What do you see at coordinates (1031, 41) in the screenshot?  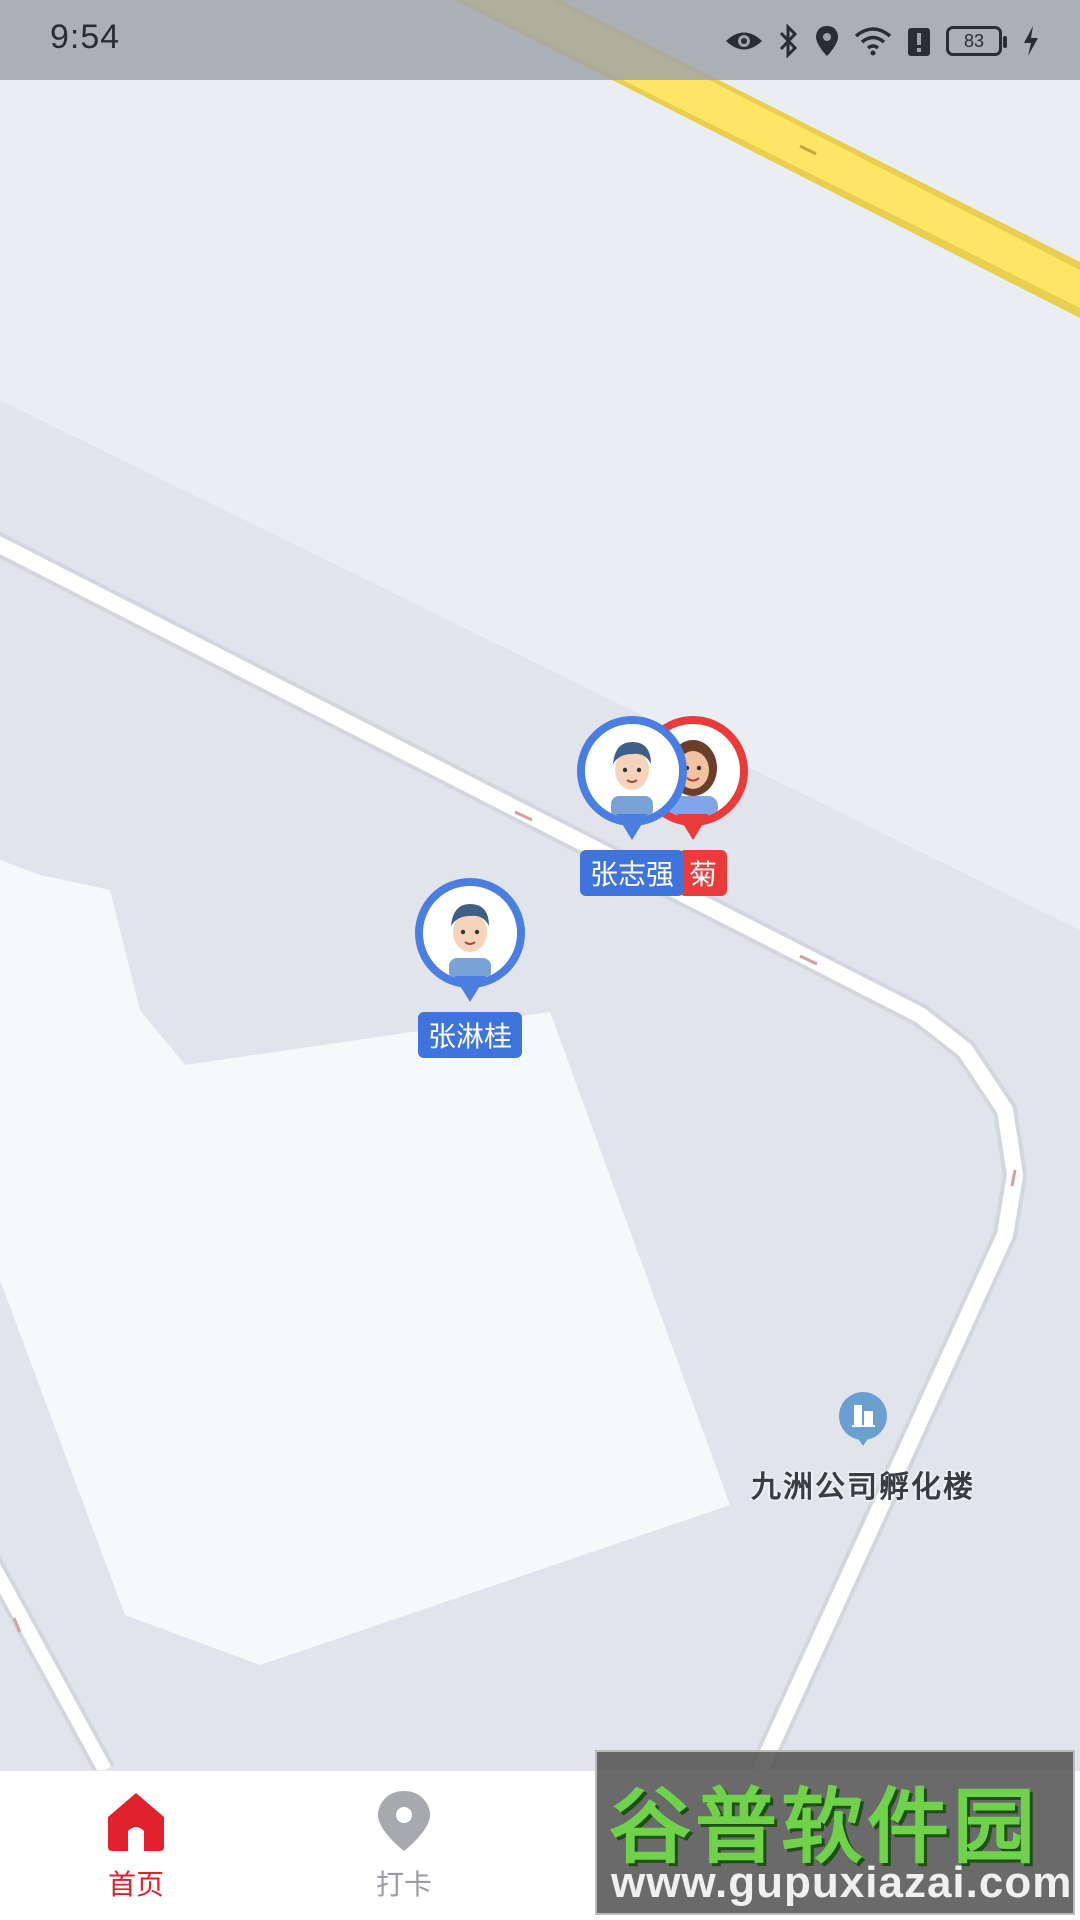 I see `charging-icon` at bounding box center [1031, 41].